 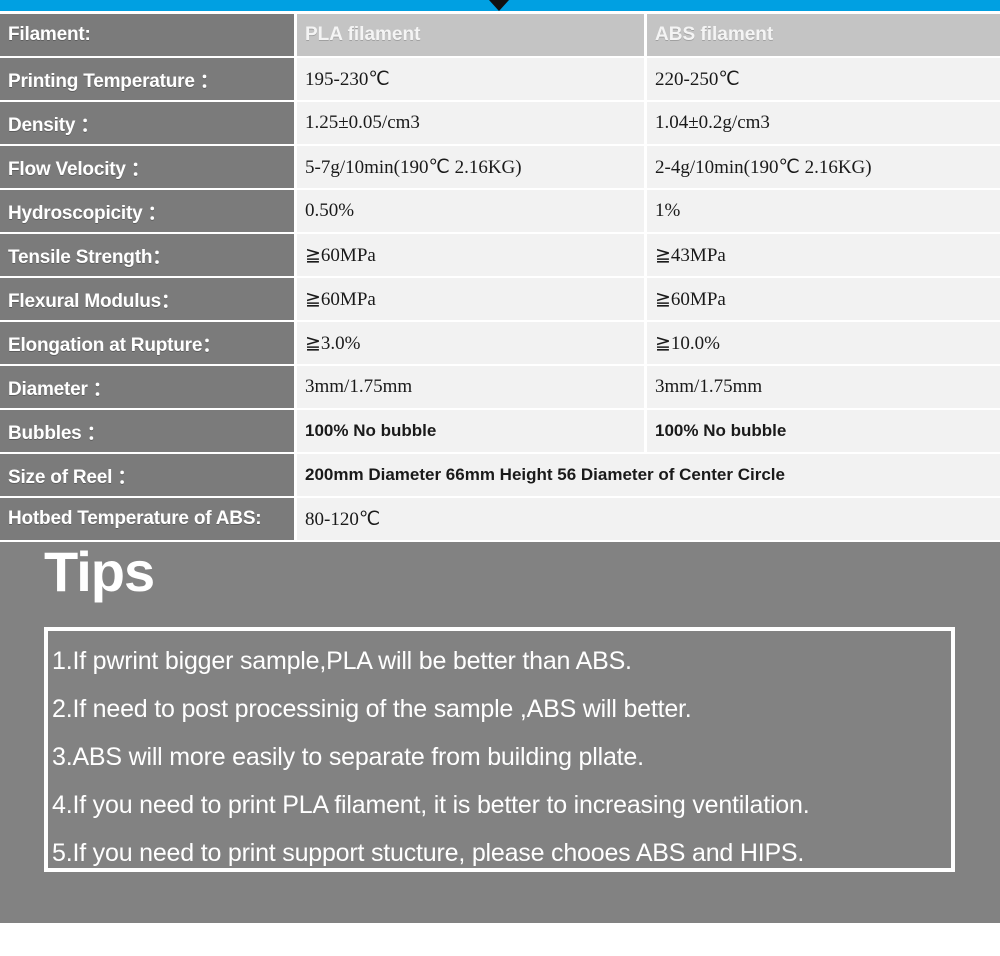 What do you see at coordinates (472, 35) in the screenshot?
I see `header-cell-pla: PLA filament` at bounding box center [472, 35].